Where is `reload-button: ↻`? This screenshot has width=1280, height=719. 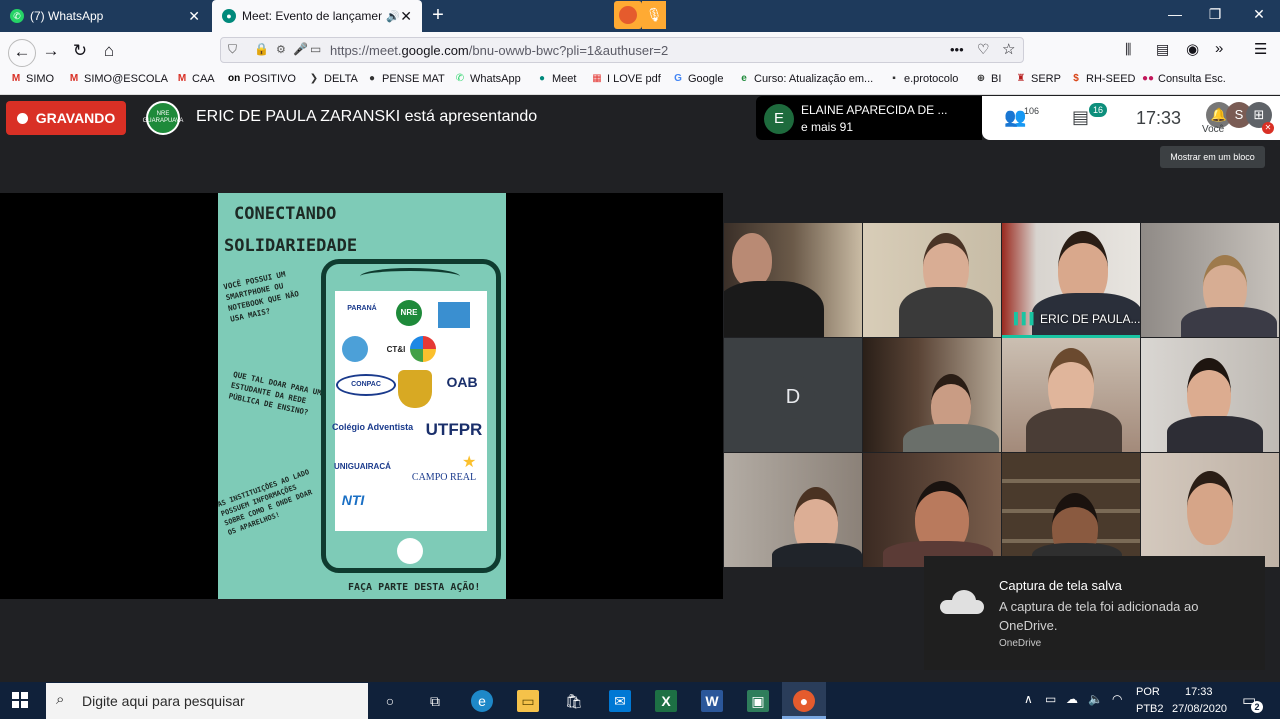
reload-button: ↻ is located at coordinates (80, 51).